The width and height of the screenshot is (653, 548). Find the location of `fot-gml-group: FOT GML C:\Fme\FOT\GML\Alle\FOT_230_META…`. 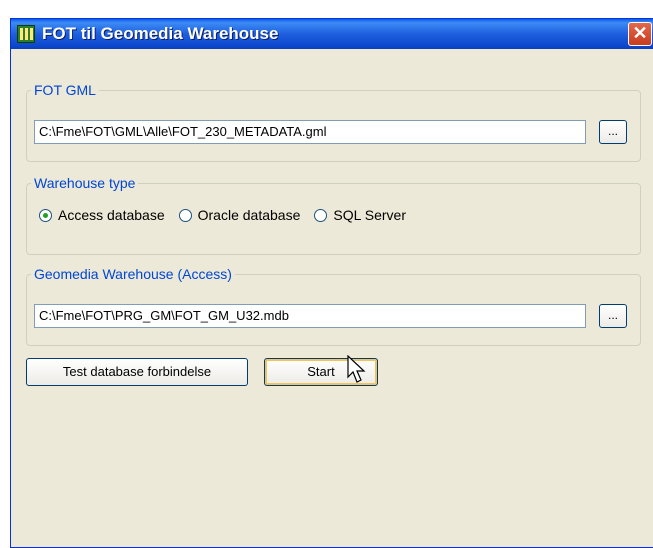

fot-gml-group: FOT GML C:\Fme\FOT\GML\Alle\FOT_230_META… is located at coordinates (333, 122).